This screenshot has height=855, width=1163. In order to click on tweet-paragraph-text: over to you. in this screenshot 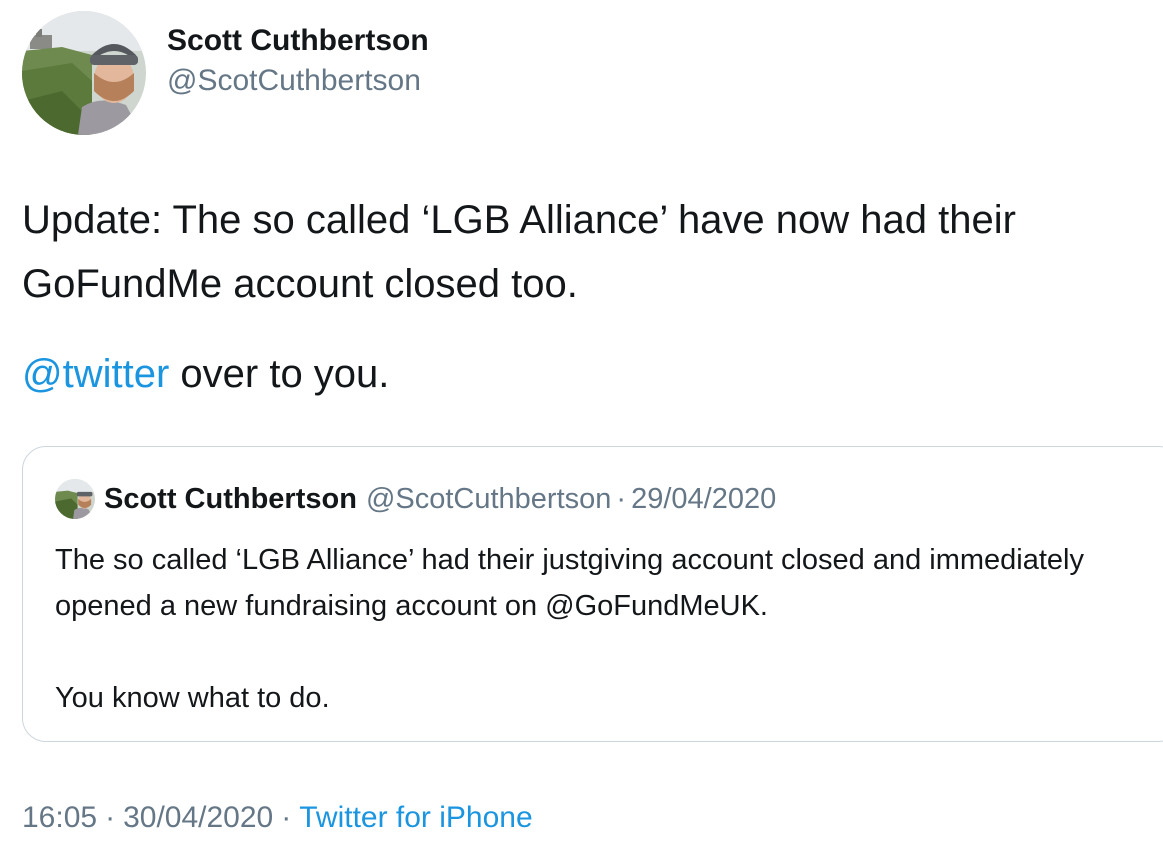, I will do `click(279, 374)`.